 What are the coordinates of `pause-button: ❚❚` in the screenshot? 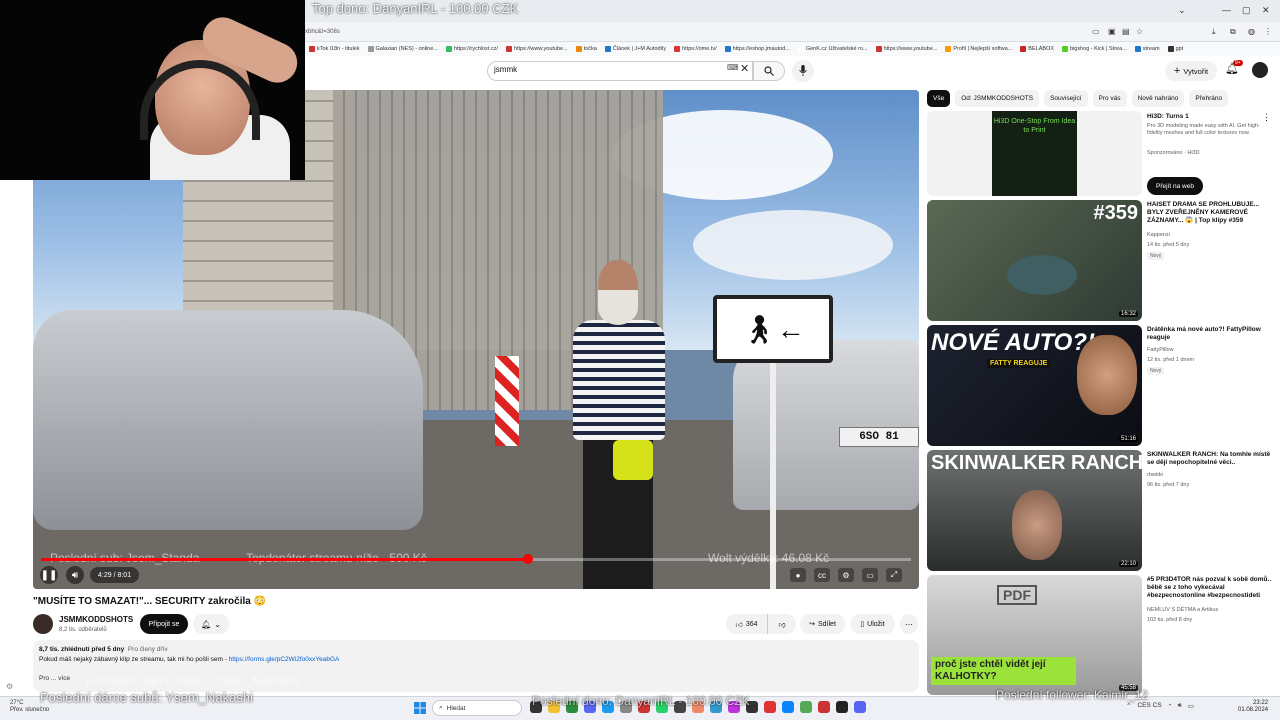 It's located at (49, 575).